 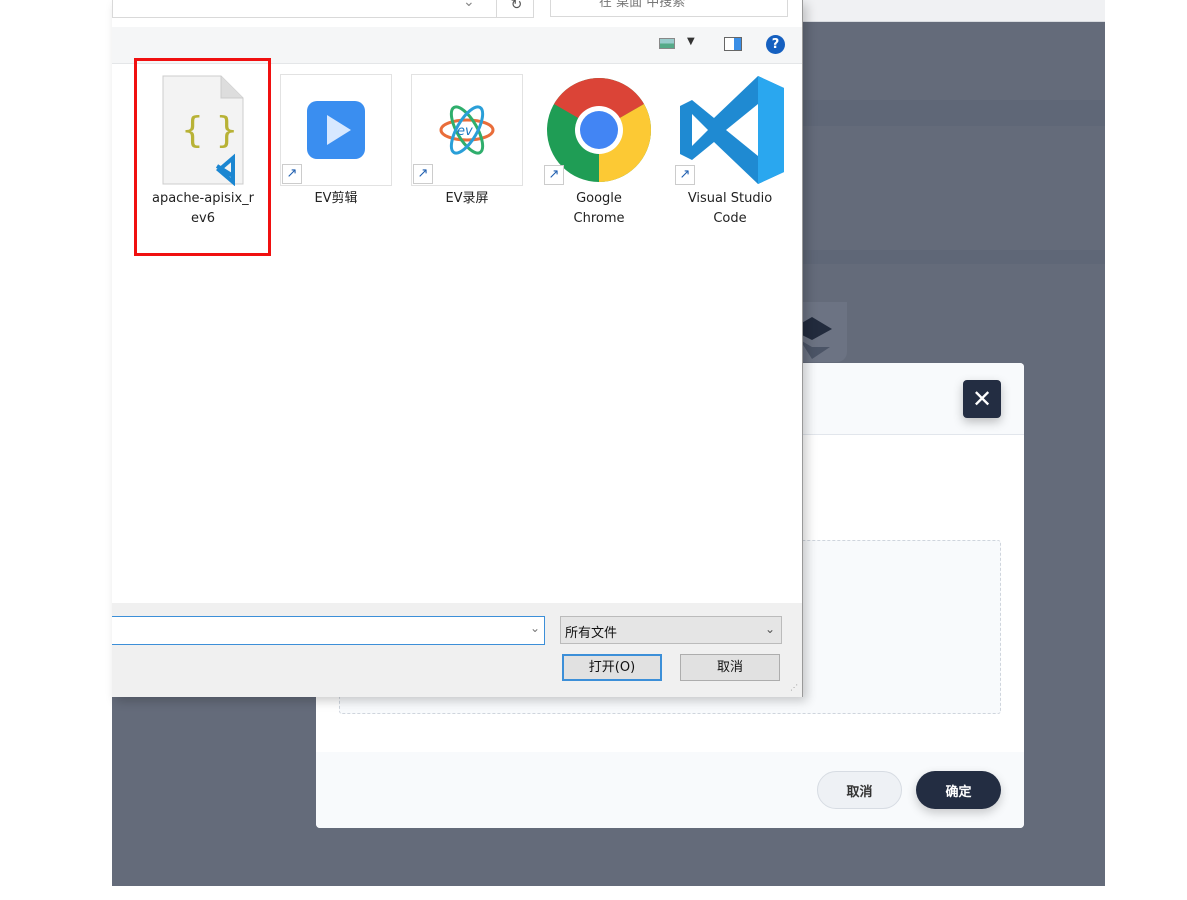 What do you see at coordinates (730, 130) in the screenshot?
I see `vscode-icon: ↗` at bounding box center [730, 130].